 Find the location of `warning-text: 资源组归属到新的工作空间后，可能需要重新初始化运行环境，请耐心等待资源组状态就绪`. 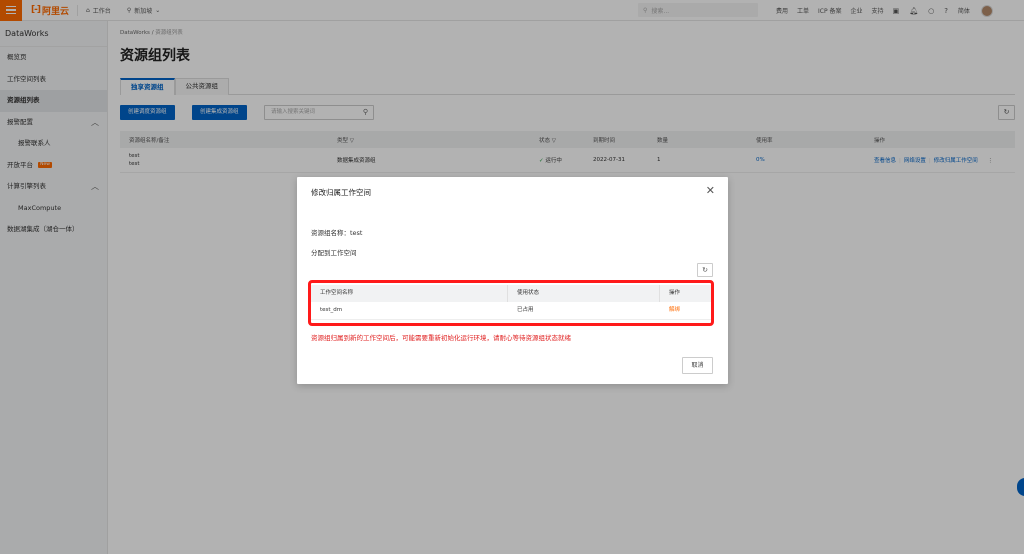

warning-text: 资源组归属到新的工作空间后，可能需要重新初始化运行环境，请耐心等待资源组状态就绪 is located at coordinates (441, 338).